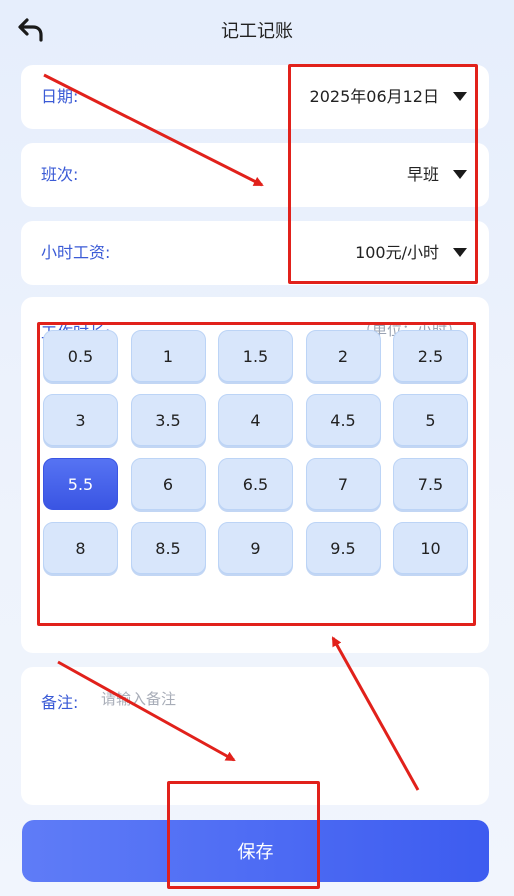 The width and height of the screenshot is (514, 896). Describe the element at coordinates (430, 356) in the screenshot. I see `hour-option: 2.5` at that location.